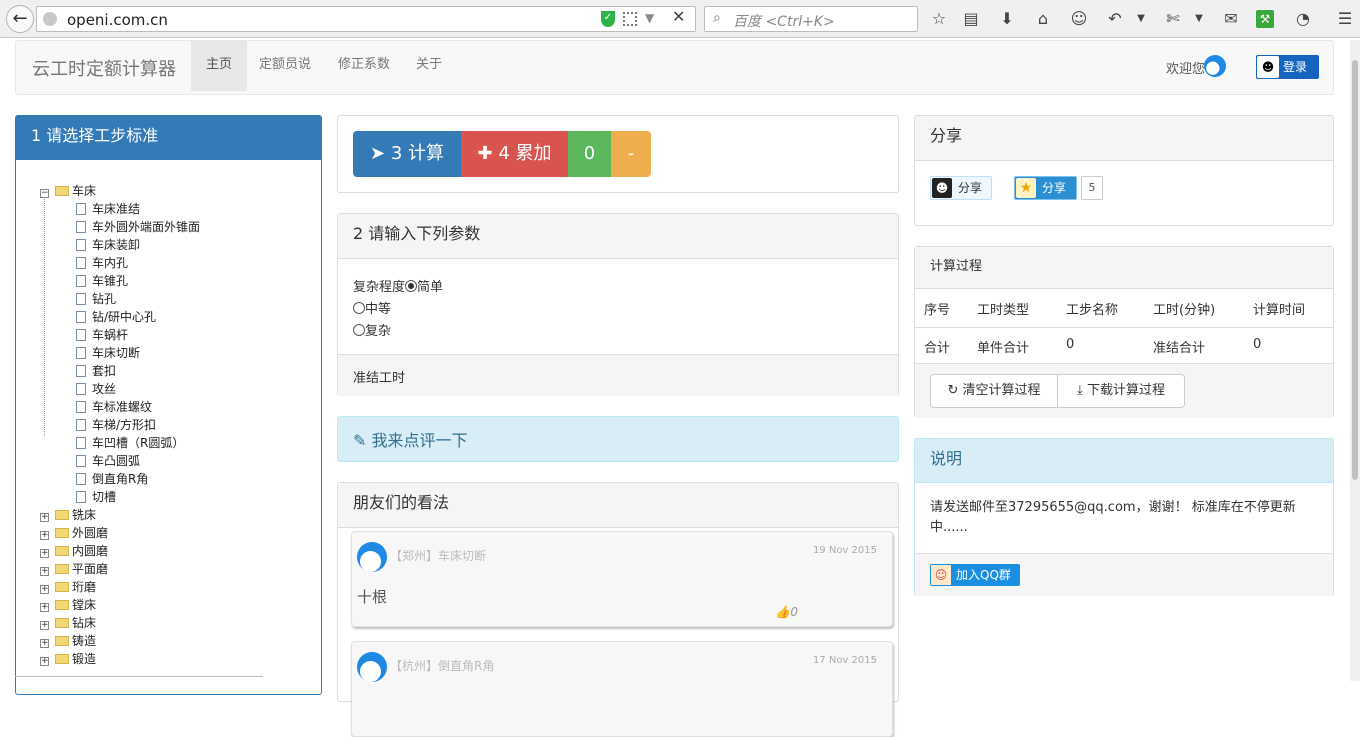 This screenshot has width=1360, height=737. I want to click on tree-leaf-label: 钻/研中心孔, so click(124, 317).